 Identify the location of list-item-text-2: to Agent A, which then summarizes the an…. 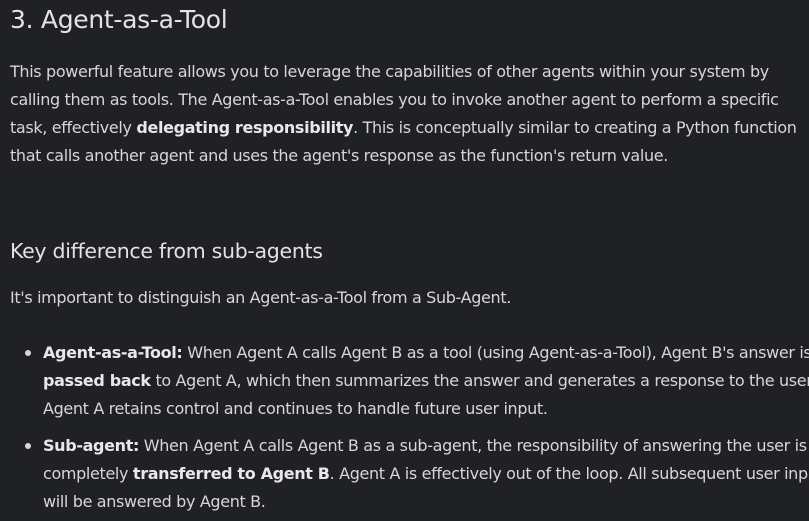
(426, 394).